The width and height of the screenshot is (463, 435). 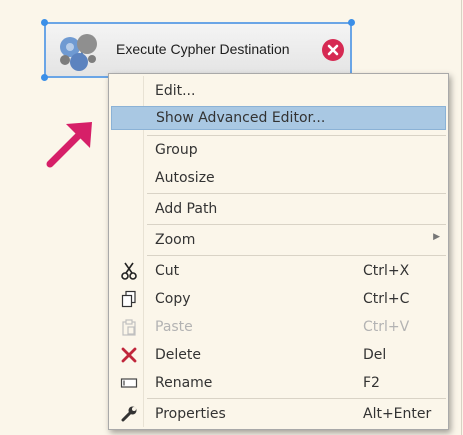 What do you see at coordinates (186, 209) in the screenshot?
I see `menu-item-label: Add Path` at bounding box center [186, 209].